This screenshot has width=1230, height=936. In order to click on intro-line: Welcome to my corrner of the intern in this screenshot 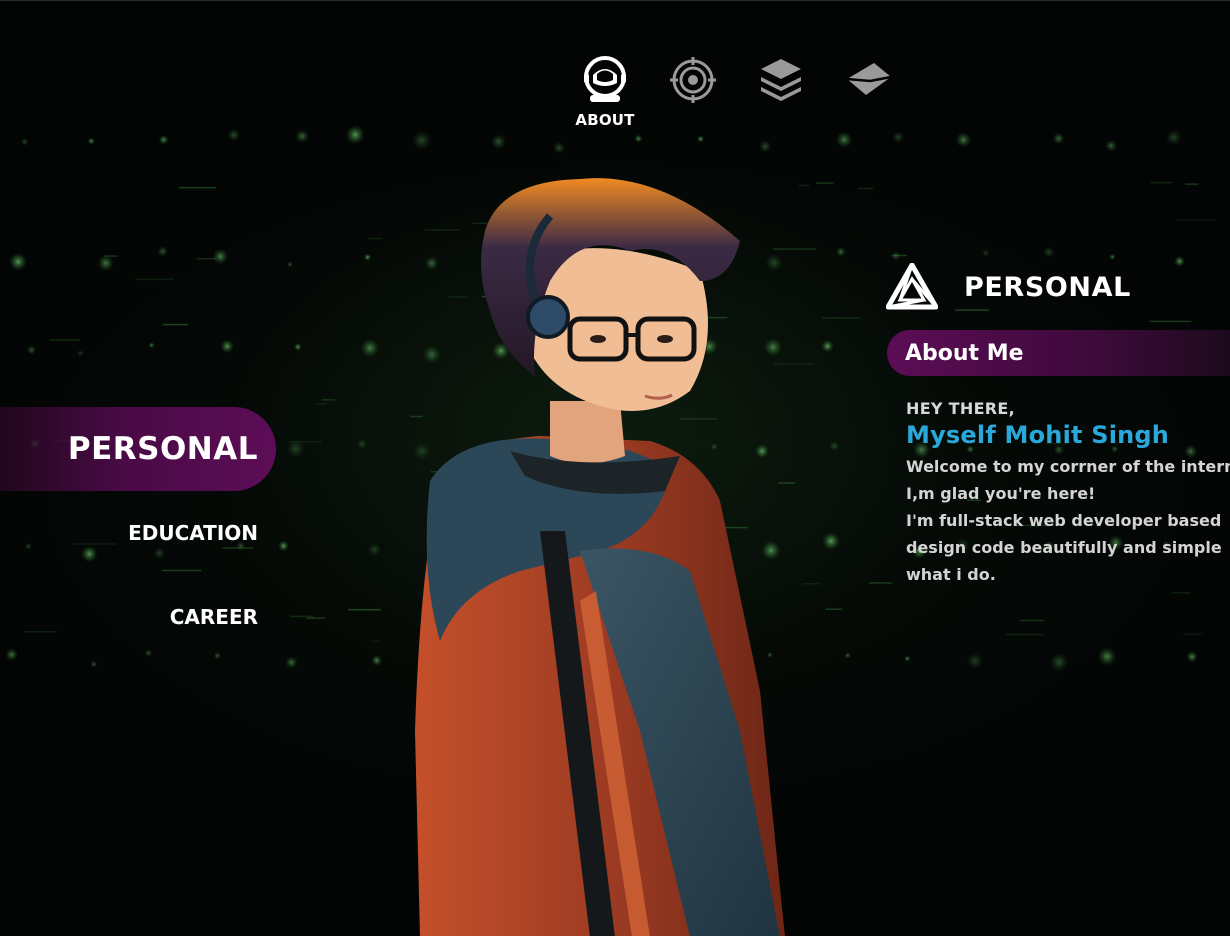, I will do `click(1068, 466)`.